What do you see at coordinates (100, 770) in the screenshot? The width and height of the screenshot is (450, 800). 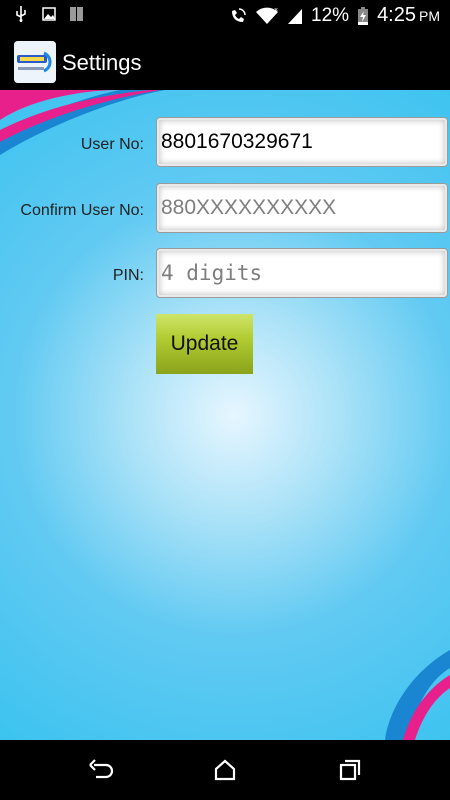 I see `back-icon` at bounding box center [100, 770].